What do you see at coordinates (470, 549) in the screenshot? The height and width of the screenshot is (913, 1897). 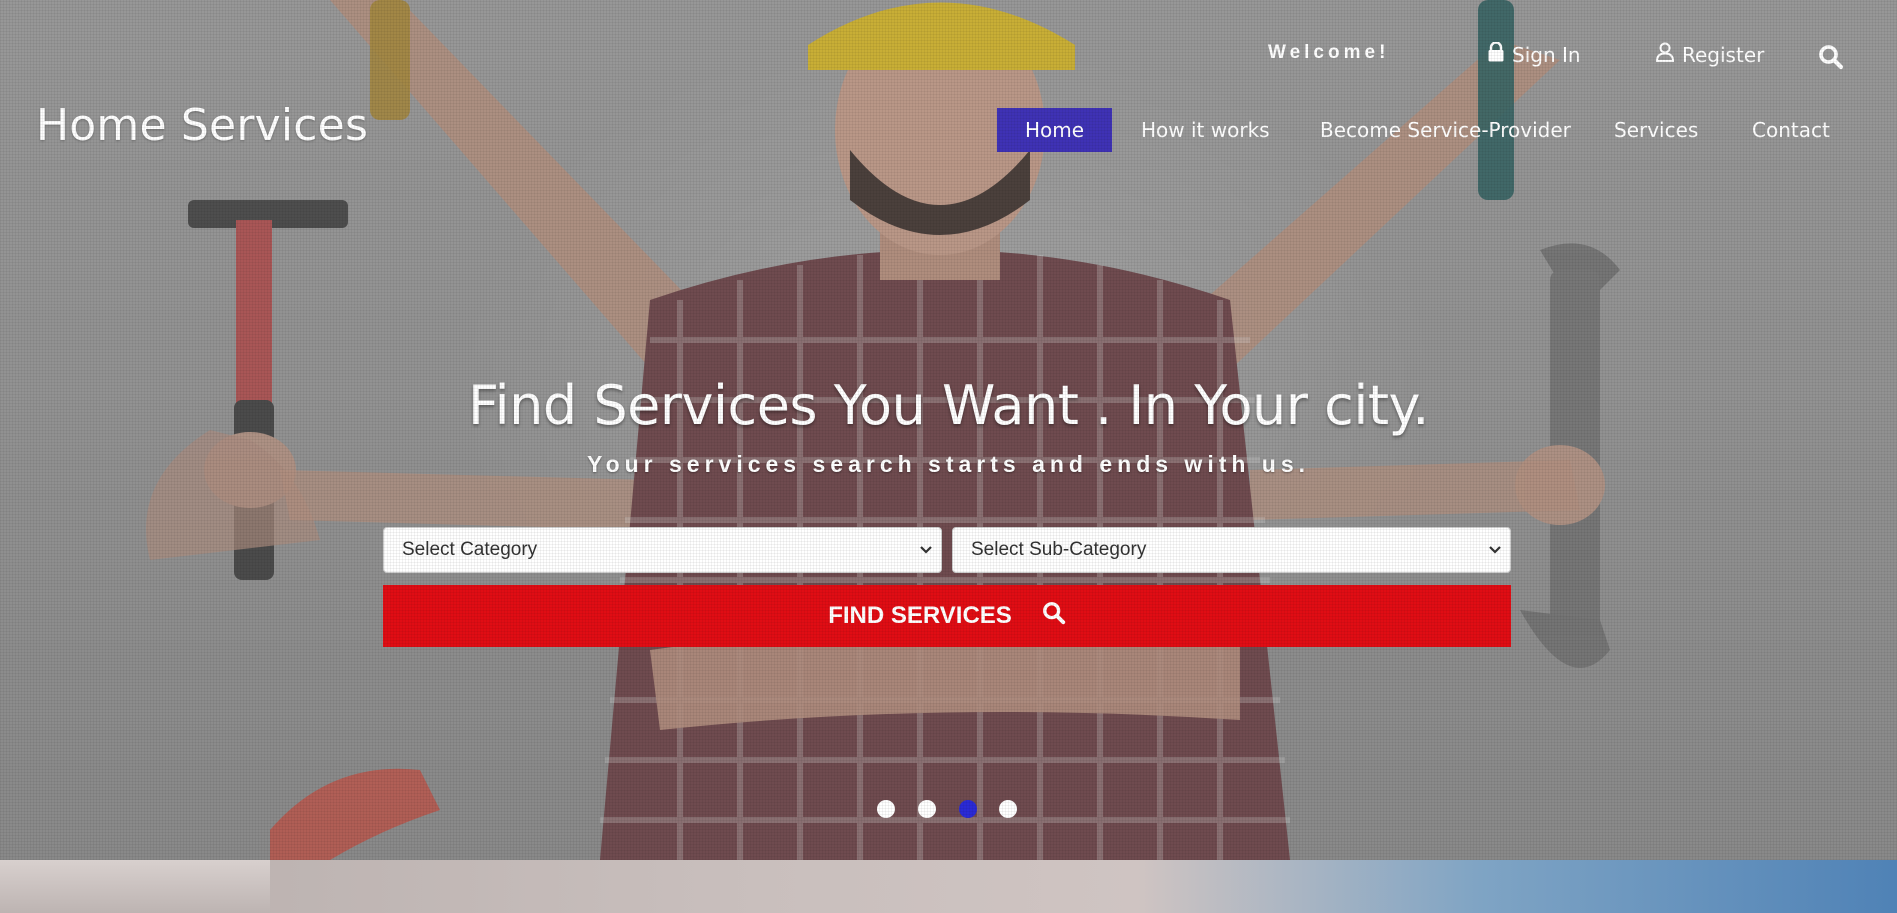 I see `category-select-value: Select Category` at bounding box center [470, 549].